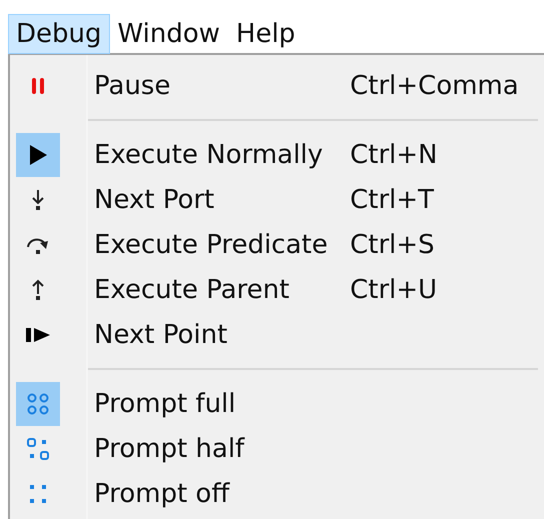 The width and height of the screenshot is (544, 519). I want to click on menu-title: Debug, so click(59, 34).